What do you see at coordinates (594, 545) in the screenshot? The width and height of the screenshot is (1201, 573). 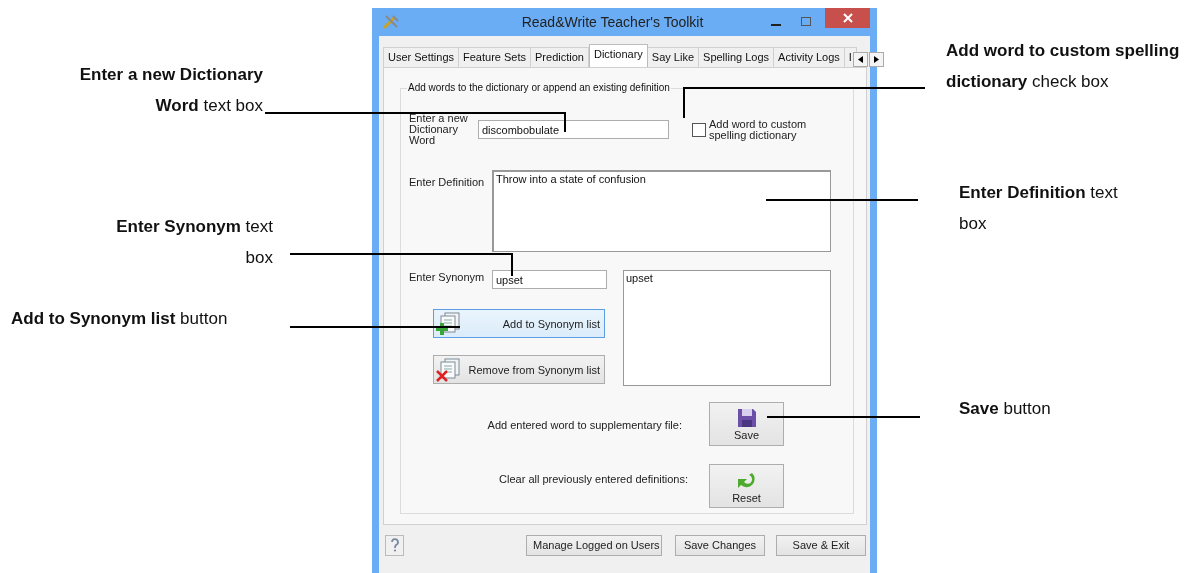 I see `footer-button: Manage Logged on Users` at bounding box center [594, 545].